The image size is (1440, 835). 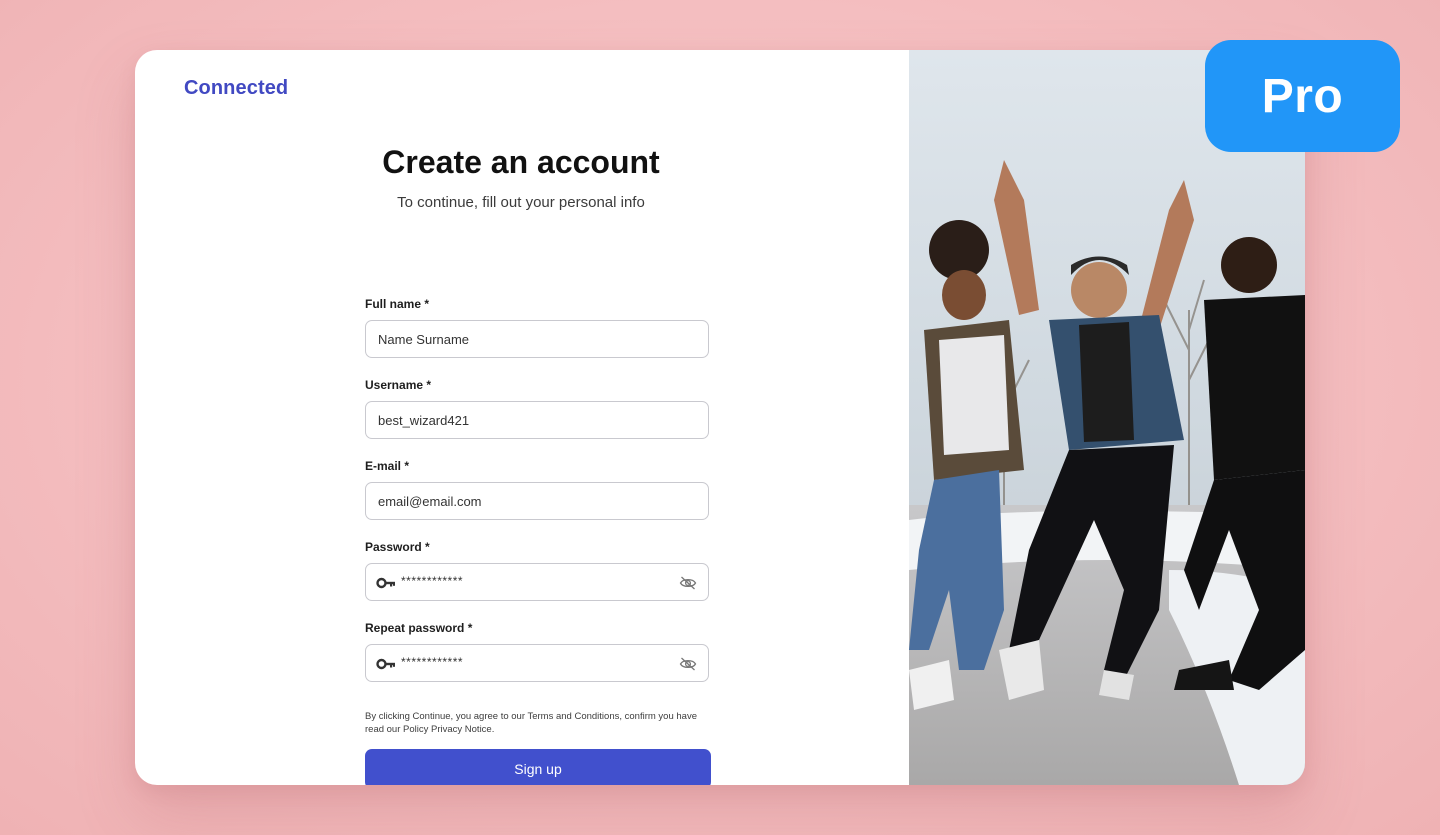 What do you see at coordinates (424, 420) in the screenshot?
I see `username-value: best_wizard421` at bounding box center [424, 420].